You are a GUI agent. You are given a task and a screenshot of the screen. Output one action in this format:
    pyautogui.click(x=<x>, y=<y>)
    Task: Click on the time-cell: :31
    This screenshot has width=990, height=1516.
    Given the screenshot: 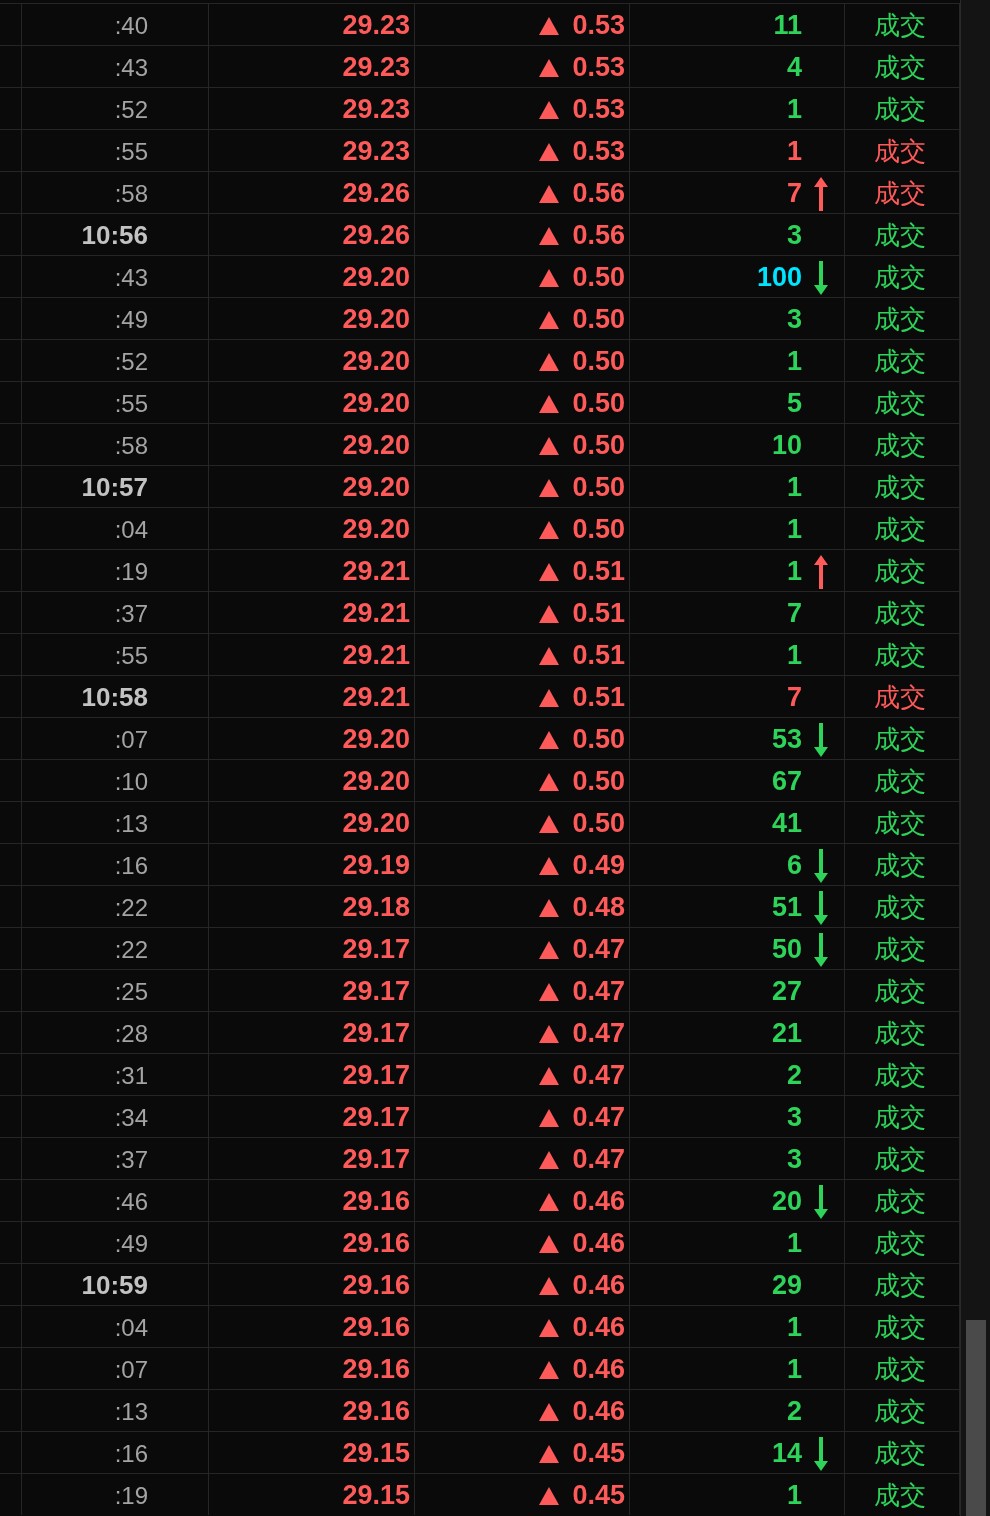 What is the action you would take?
    pyautogui.click(x=115, y=1074)
    